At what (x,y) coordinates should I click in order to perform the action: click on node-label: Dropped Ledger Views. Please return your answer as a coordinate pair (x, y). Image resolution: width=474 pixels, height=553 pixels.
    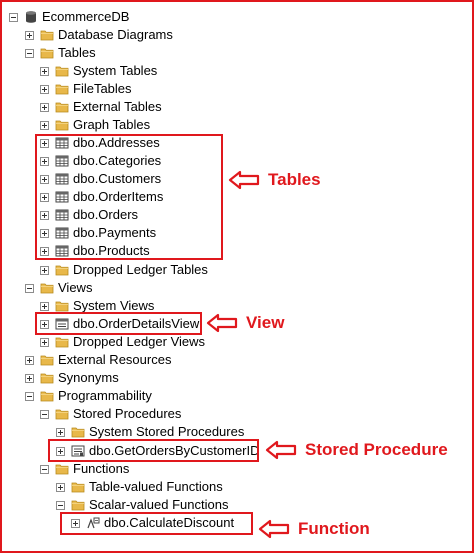
    Looking at the image, I should click on (139, 341).